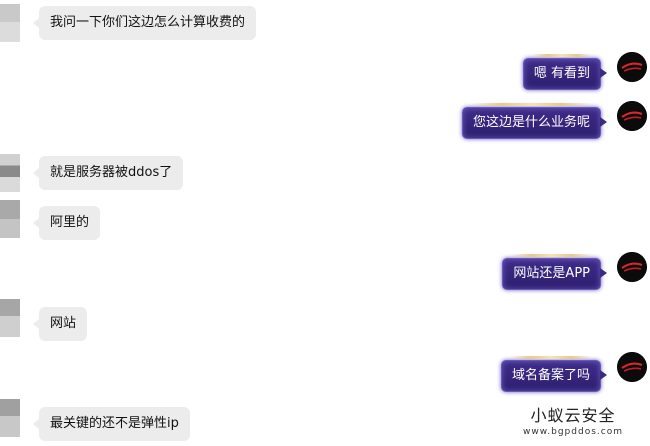  I want to click on message-bubble: 就是服务器被ddos了, so click(108, 173).